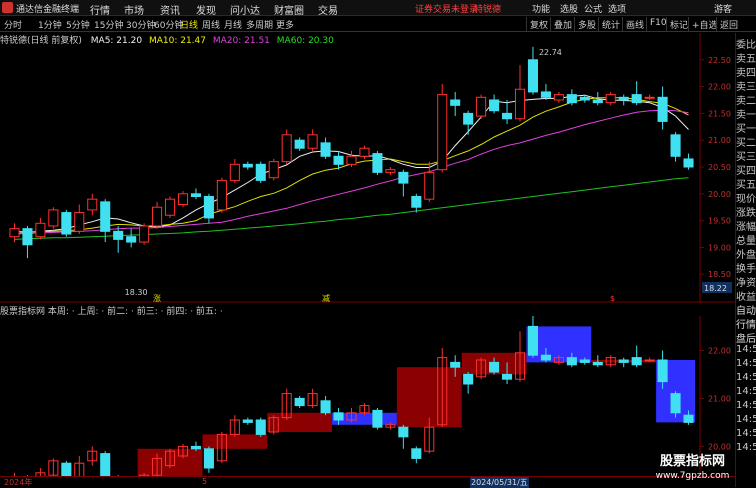 This screenshot has width=756, height=488. I want to click on sidebar-item: 买四, so click(746, 171).